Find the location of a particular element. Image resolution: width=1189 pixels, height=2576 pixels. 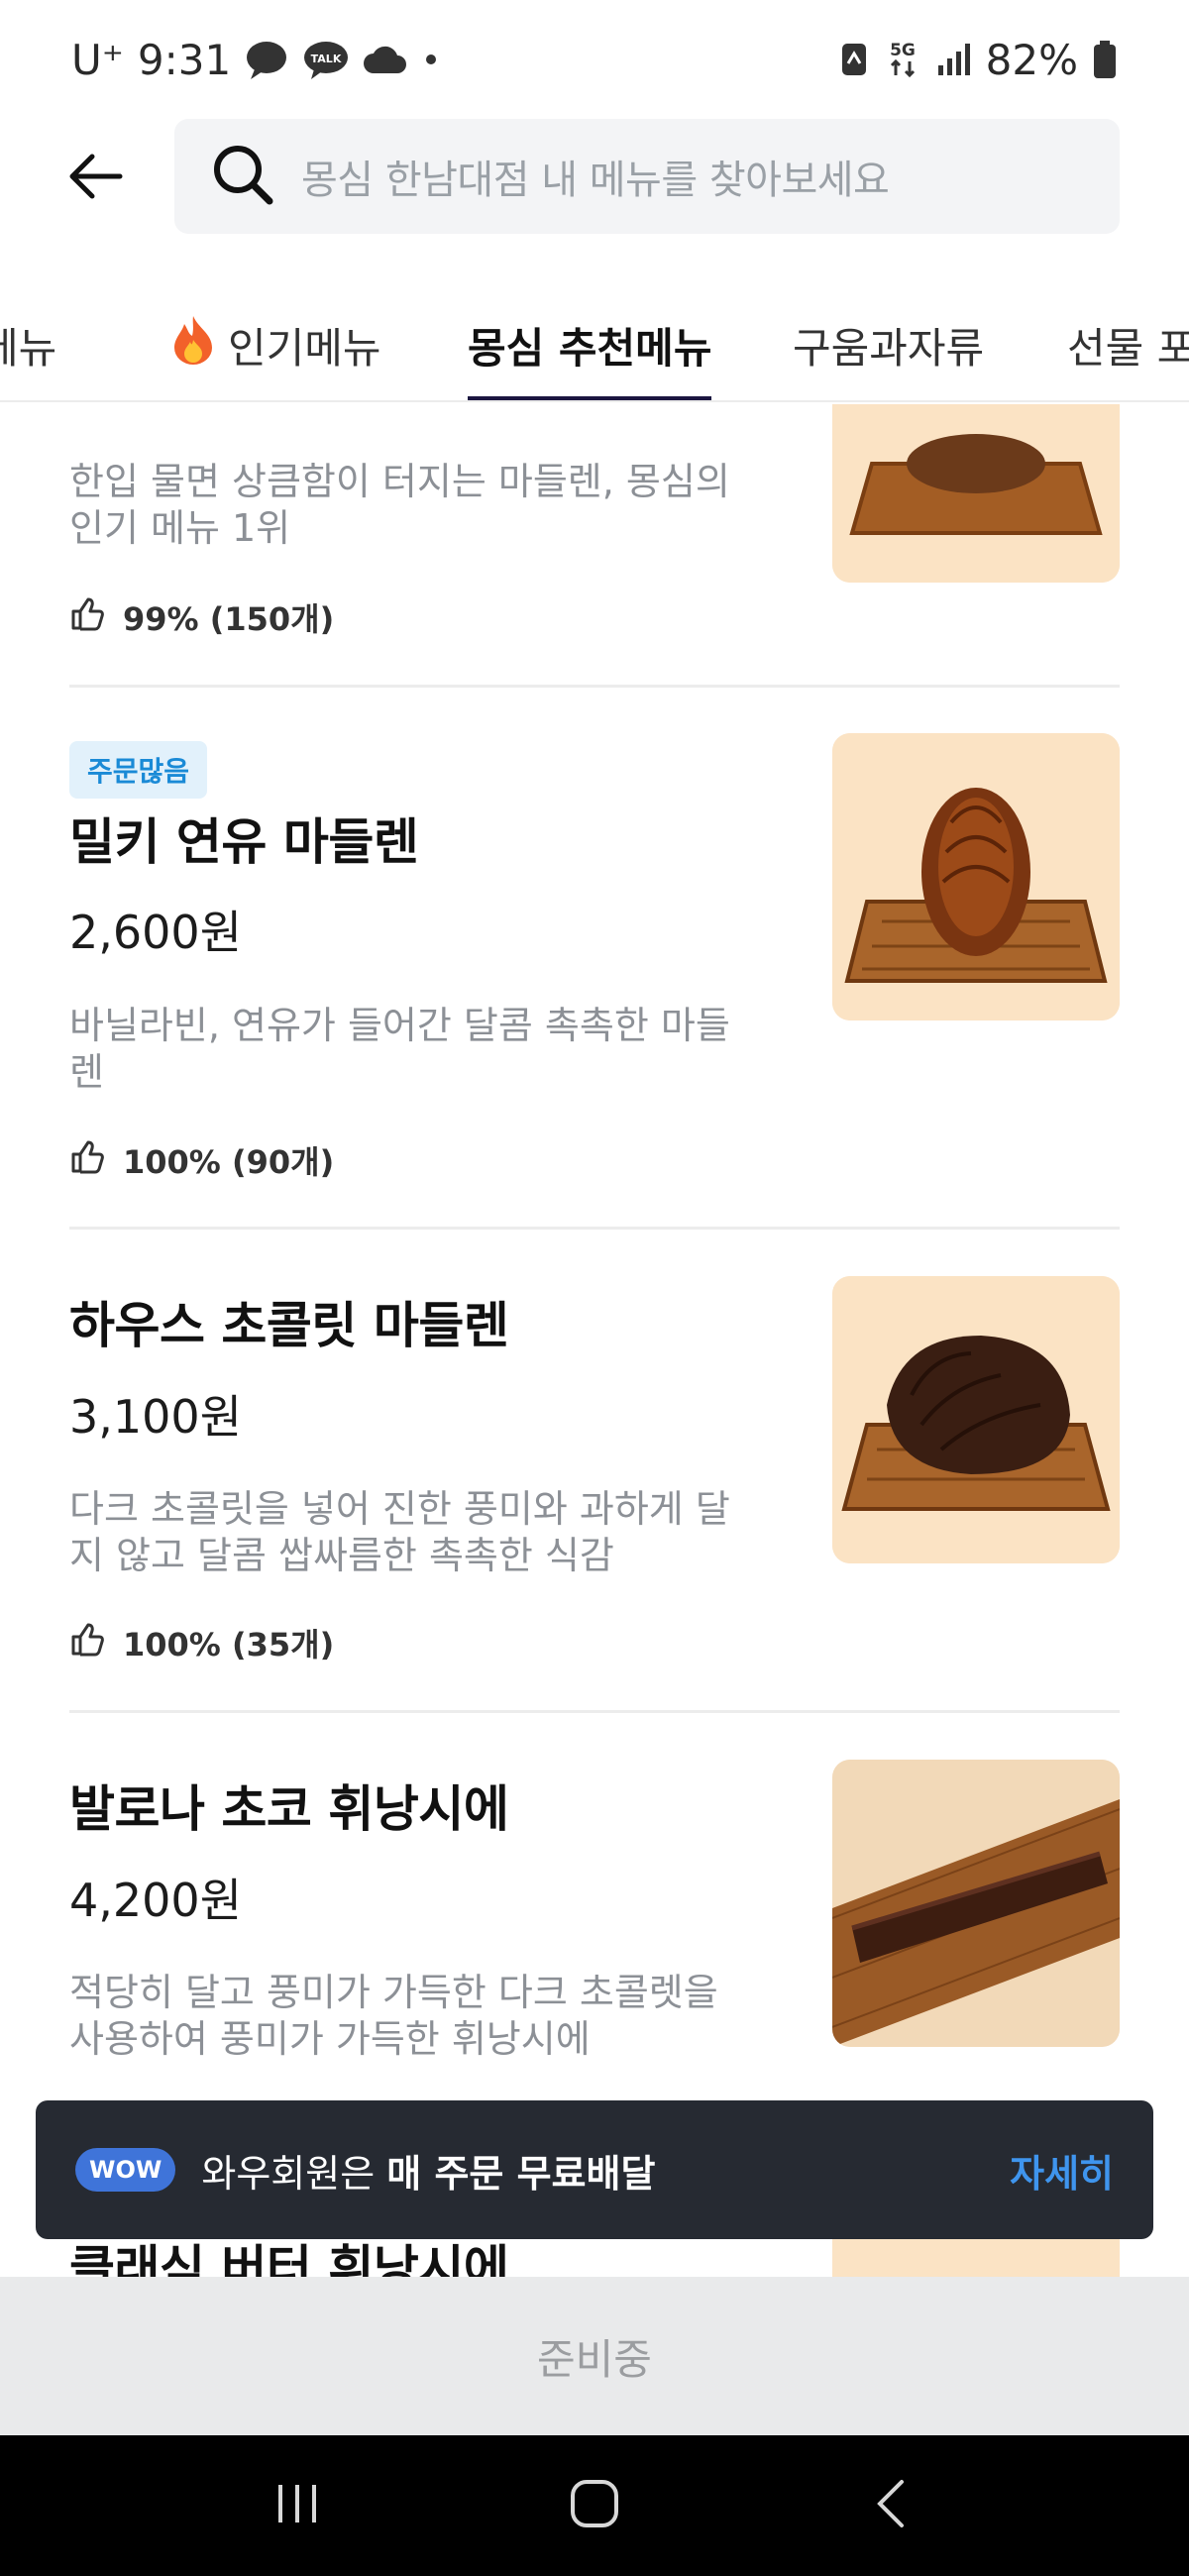

system-nav-bar is located at coordinates (594, 2505).